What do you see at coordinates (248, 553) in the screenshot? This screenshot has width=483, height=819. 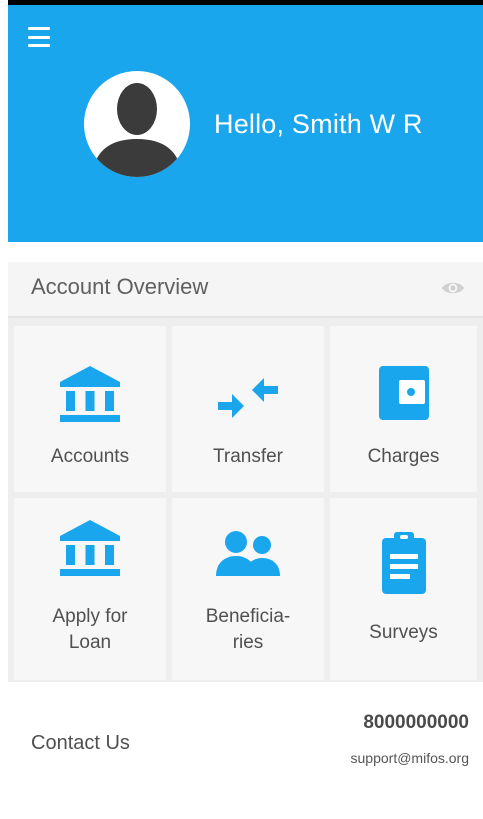 I see `people-icon` at bounding box center [248, 553].